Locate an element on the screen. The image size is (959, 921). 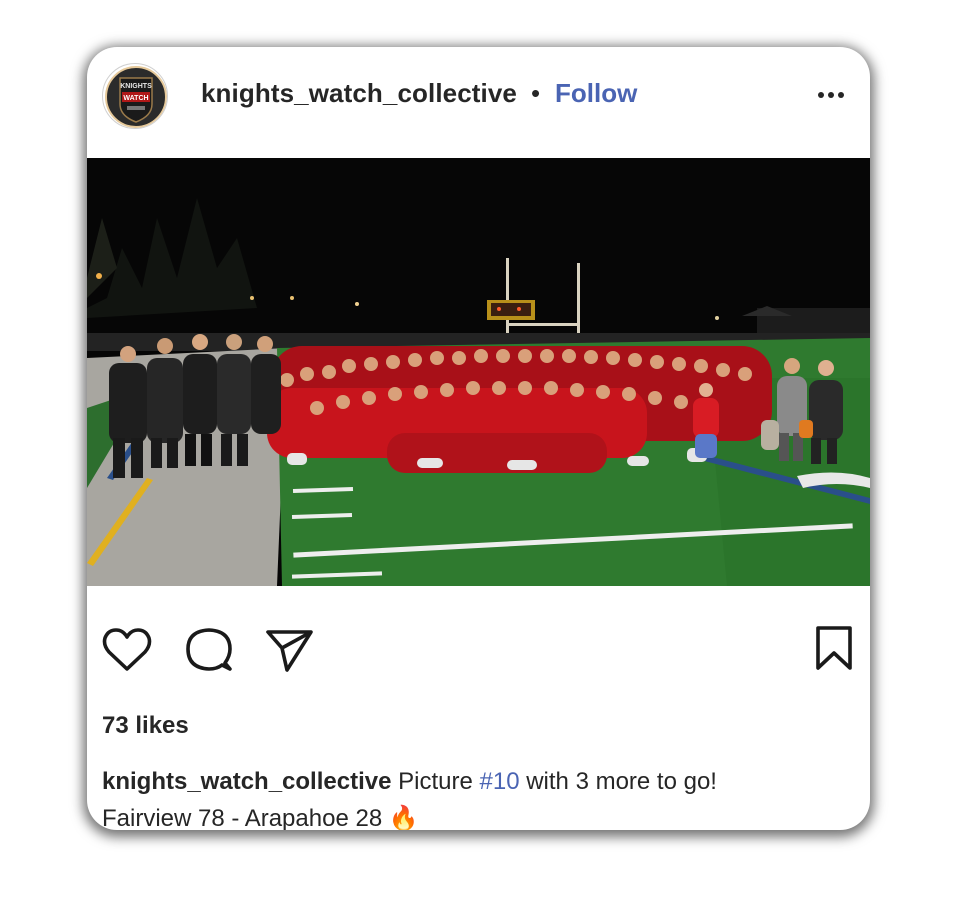
avatar: KNIGHTS WATCH is located at coordinates (135, 96).